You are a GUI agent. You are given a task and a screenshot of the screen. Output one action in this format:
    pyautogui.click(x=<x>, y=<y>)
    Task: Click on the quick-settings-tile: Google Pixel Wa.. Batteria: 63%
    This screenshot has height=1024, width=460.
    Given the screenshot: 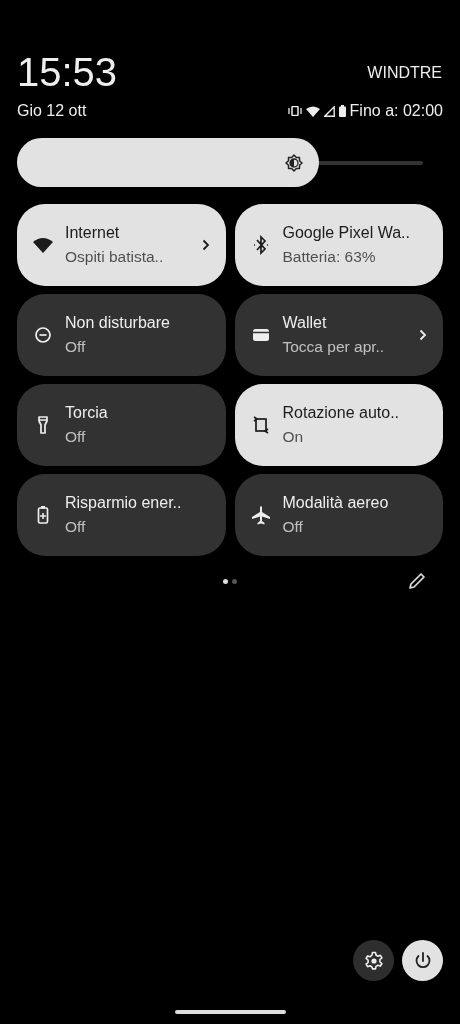 What is the action you would take?
    pyautogui.click(x=338, y=245)
    